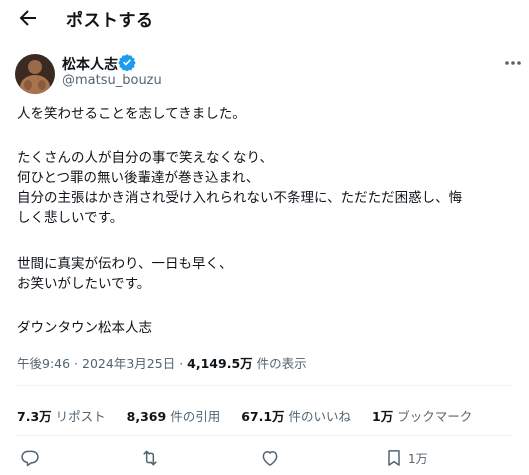 The width and height of the screenshot is (529, 475). Describe the element at coordinates (61, 415) in the screenshot. I see `repost-stat: 7.3万 リポスト` at that location.